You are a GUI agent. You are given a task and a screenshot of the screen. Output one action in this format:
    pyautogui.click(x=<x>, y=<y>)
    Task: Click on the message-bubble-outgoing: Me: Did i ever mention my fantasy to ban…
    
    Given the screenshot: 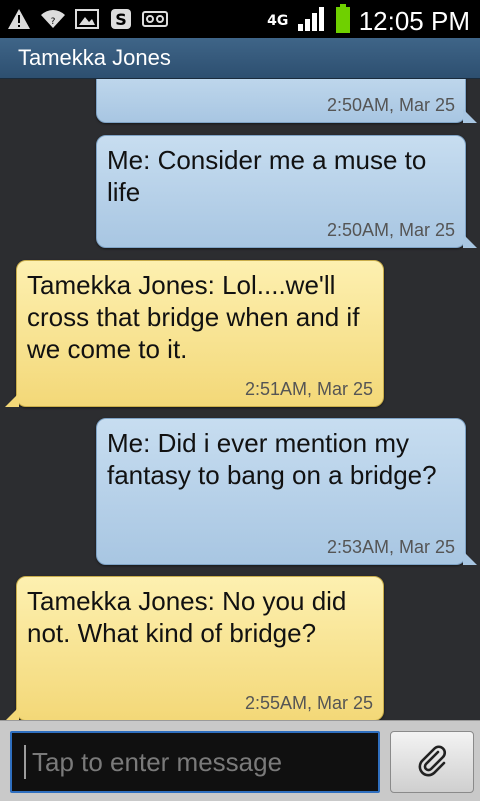 What is the action you would take?
    pyautogui.click(x=286, y=491)
    